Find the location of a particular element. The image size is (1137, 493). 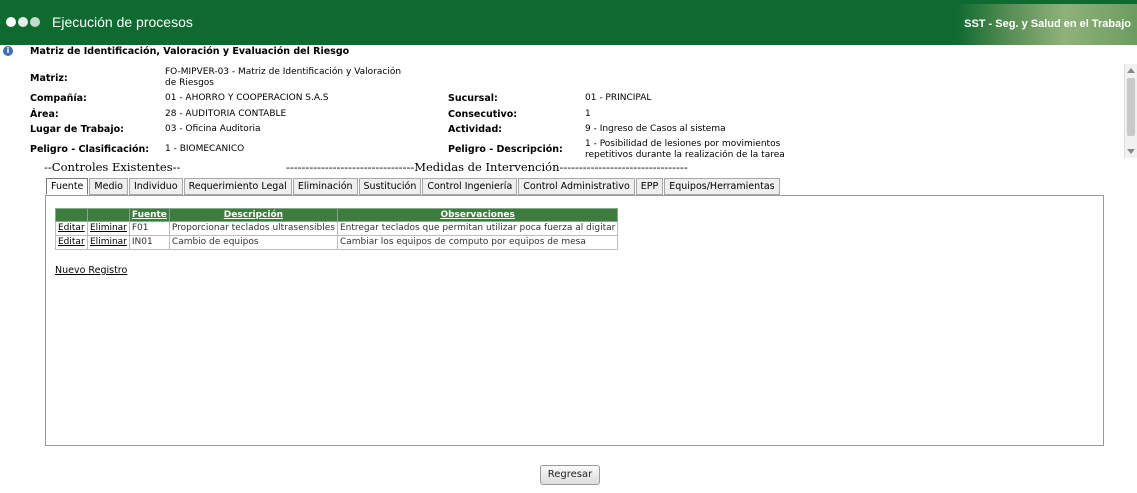

window-dots-icon is located at coordinates (24, 23).